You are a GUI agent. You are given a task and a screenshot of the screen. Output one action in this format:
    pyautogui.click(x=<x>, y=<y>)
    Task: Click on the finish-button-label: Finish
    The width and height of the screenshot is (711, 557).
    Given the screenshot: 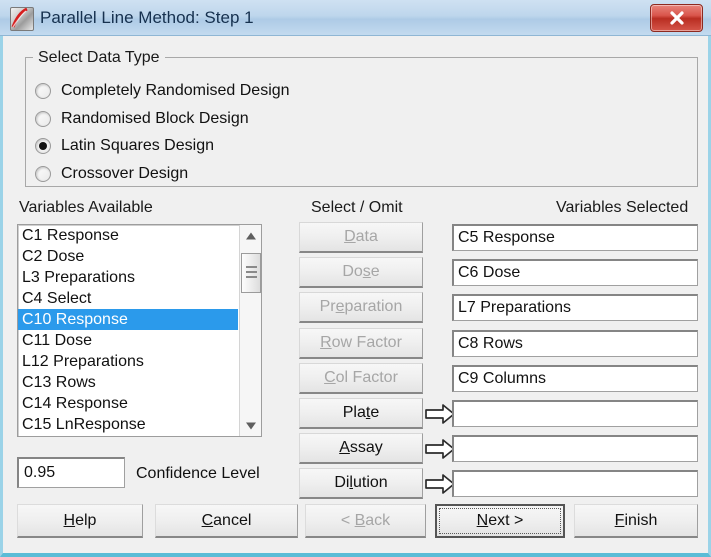 What is the action you would take?
    pyautogui.click(x=636, y=520)
    